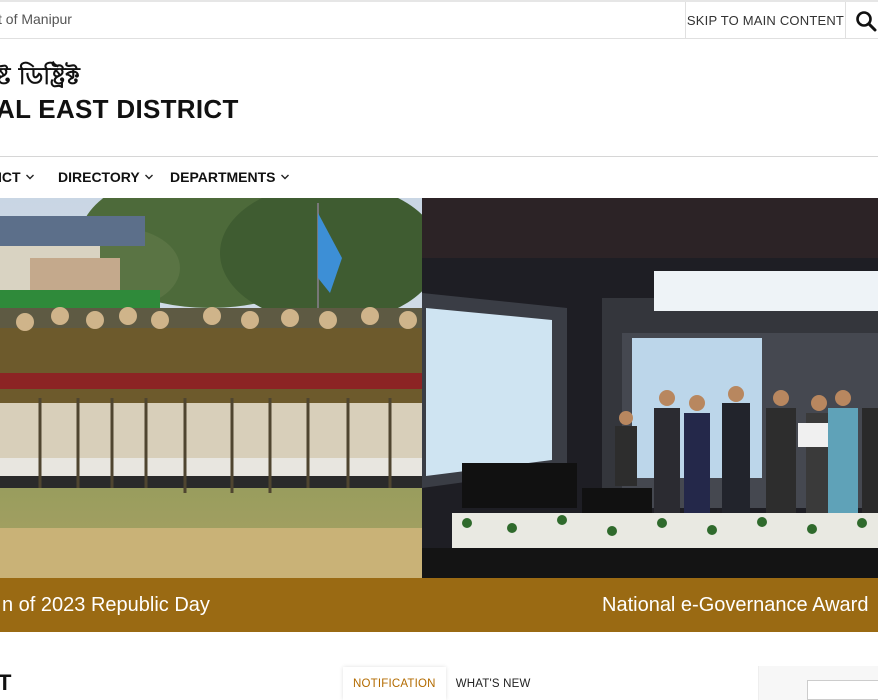 The height and width of the screenshot is (700, 878). Describe the element at coordinates (439, 177) in the screenshot. I see `main-navigation: ICT DIRECTORY DEPARTMENTS` at that location.